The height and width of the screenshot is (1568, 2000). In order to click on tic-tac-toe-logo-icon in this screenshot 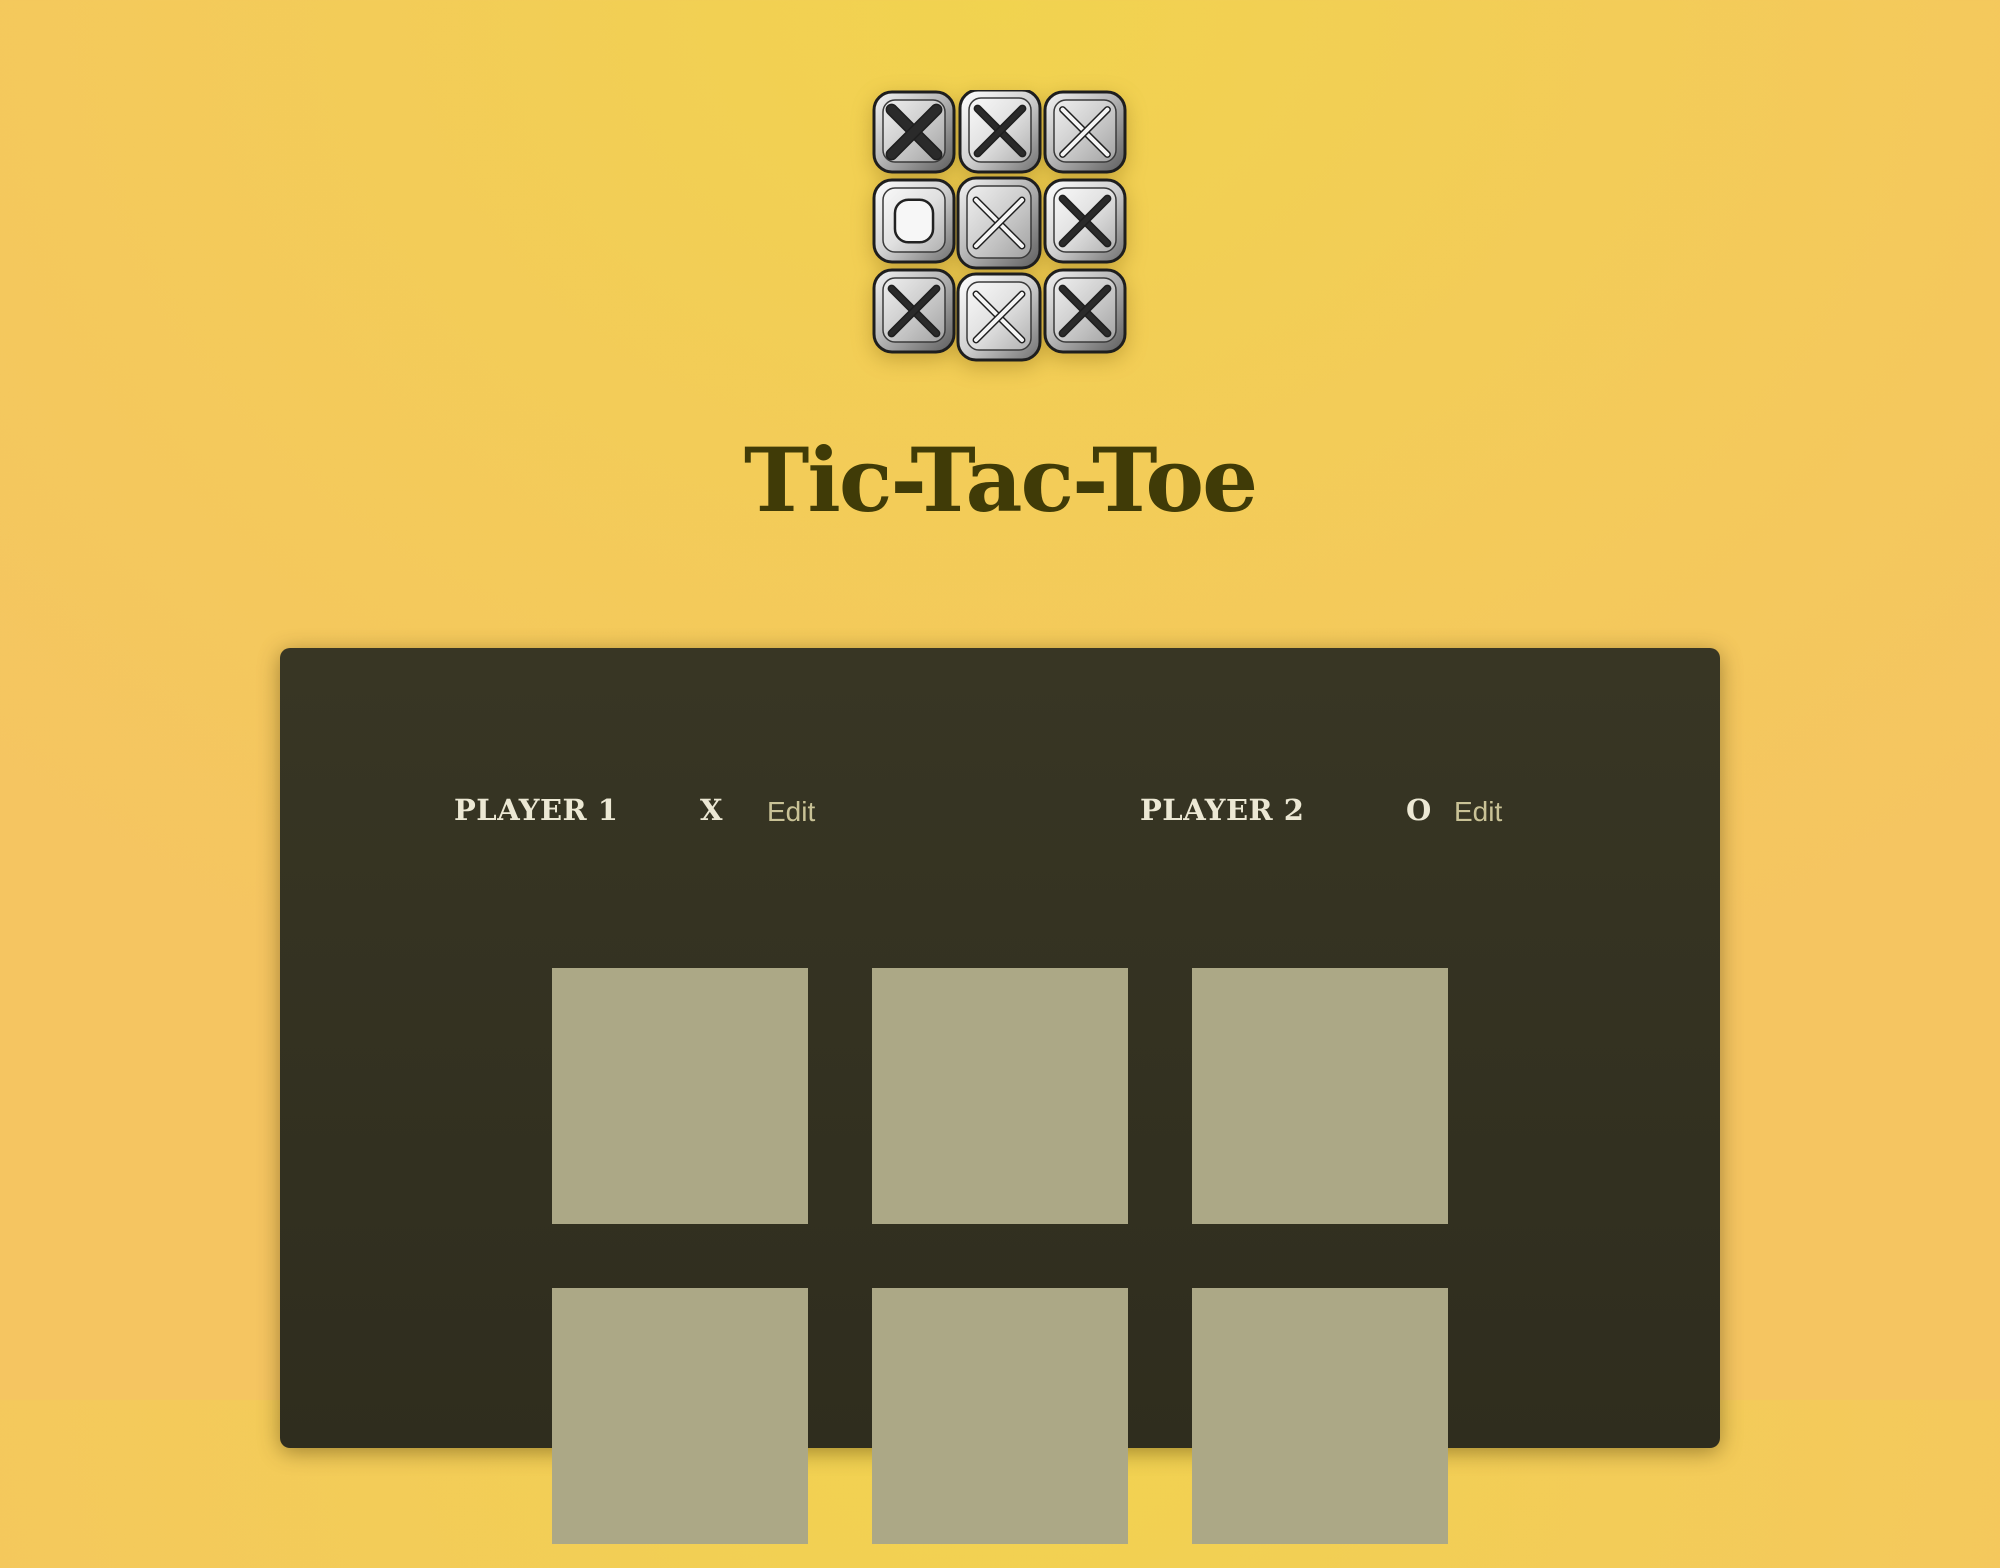, I will do `click(999, 226)`.